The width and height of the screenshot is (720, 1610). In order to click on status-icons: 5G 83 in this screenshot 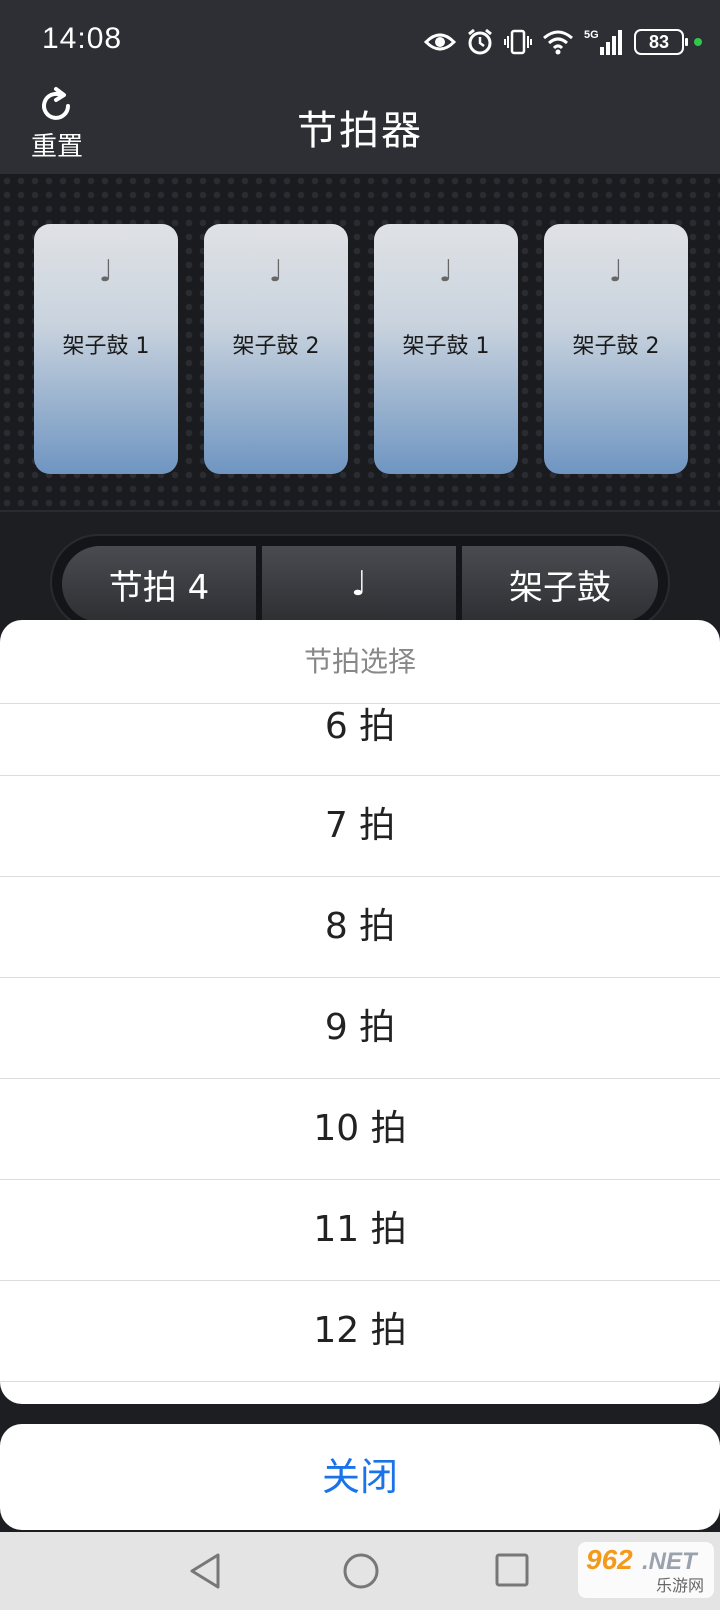, I will do `click(563, 42)`.